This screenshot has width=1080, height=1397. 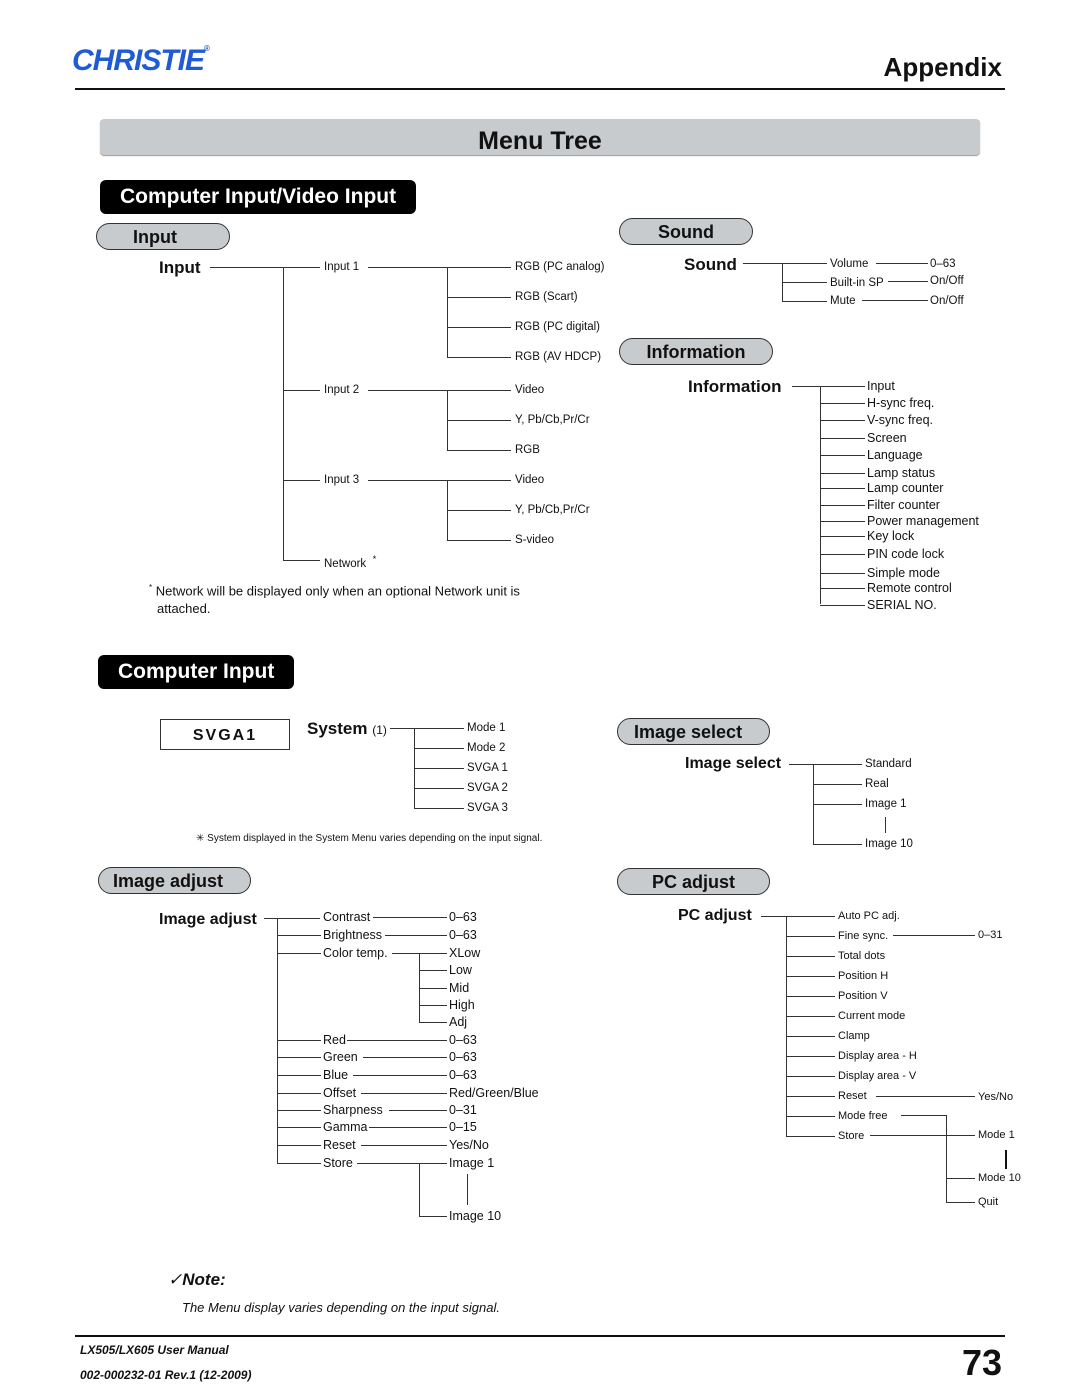 I want to click on system-label: System, so click(x=337, y=728).